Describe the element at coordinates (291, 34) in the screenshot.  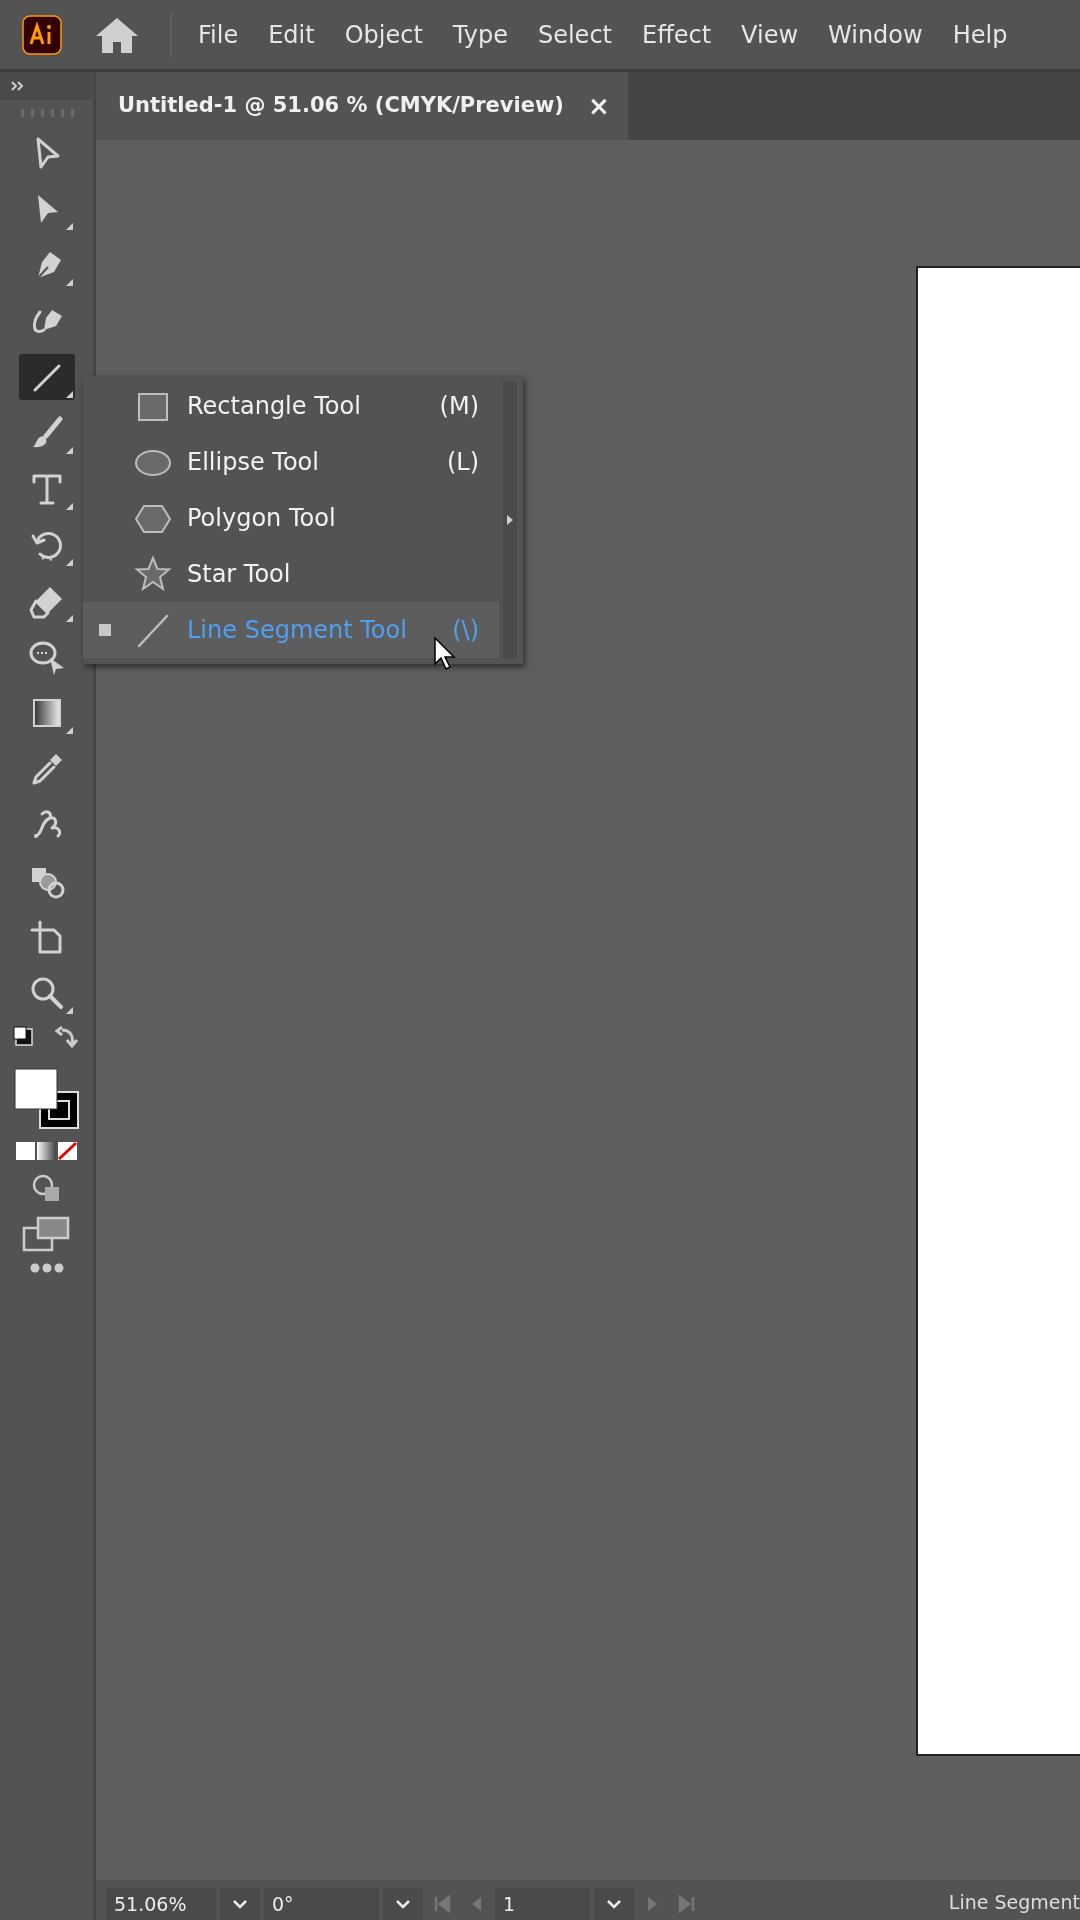
I see `menu-item: Edit` at that location.